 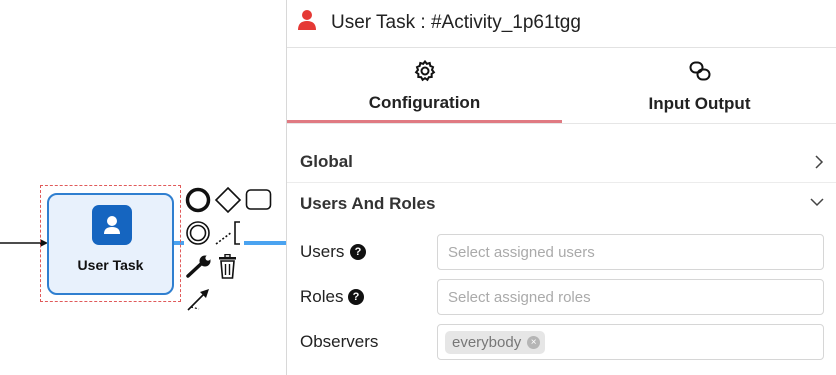 What do you see at coordinates (110, 265) in the screenshot?
I see `task-label: User Task` at bounding box center [110, 265].